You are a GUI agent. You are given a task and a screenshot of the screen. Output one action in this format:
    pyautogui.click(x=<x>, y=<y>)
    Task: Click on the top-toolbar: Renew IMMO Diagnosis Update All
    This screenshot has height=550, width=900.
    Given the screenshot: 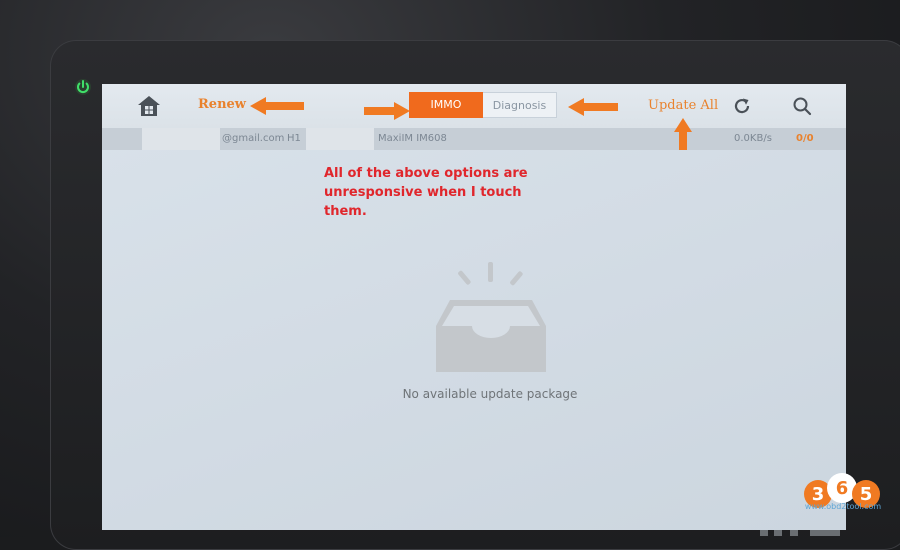 What is the action you would take?
    pyautogui.click(x=474, y=106)
    